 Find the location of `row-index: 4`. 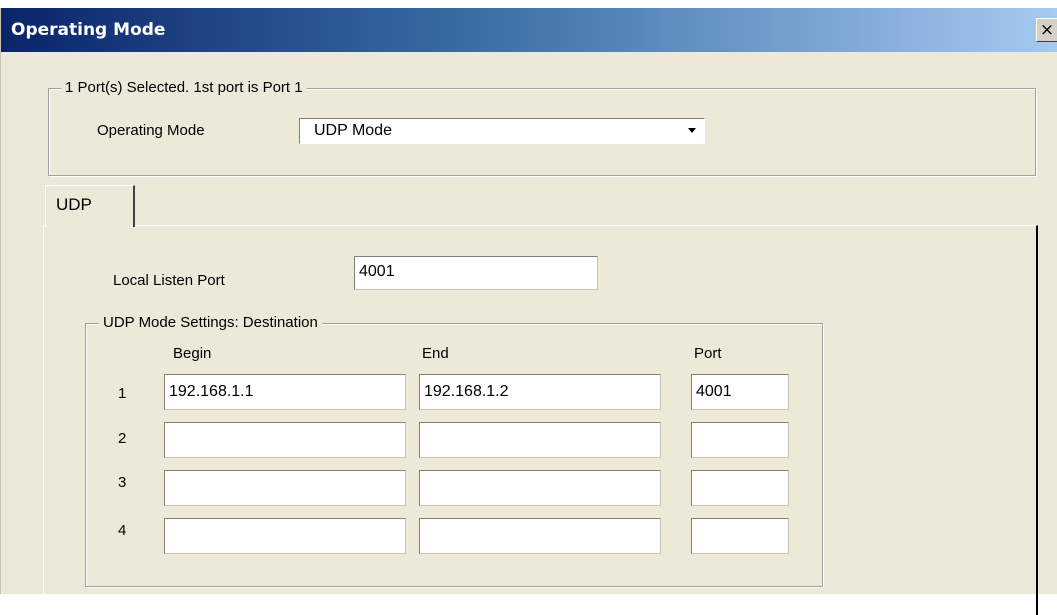

row-index: 4 is located at coordinates (122, 530).